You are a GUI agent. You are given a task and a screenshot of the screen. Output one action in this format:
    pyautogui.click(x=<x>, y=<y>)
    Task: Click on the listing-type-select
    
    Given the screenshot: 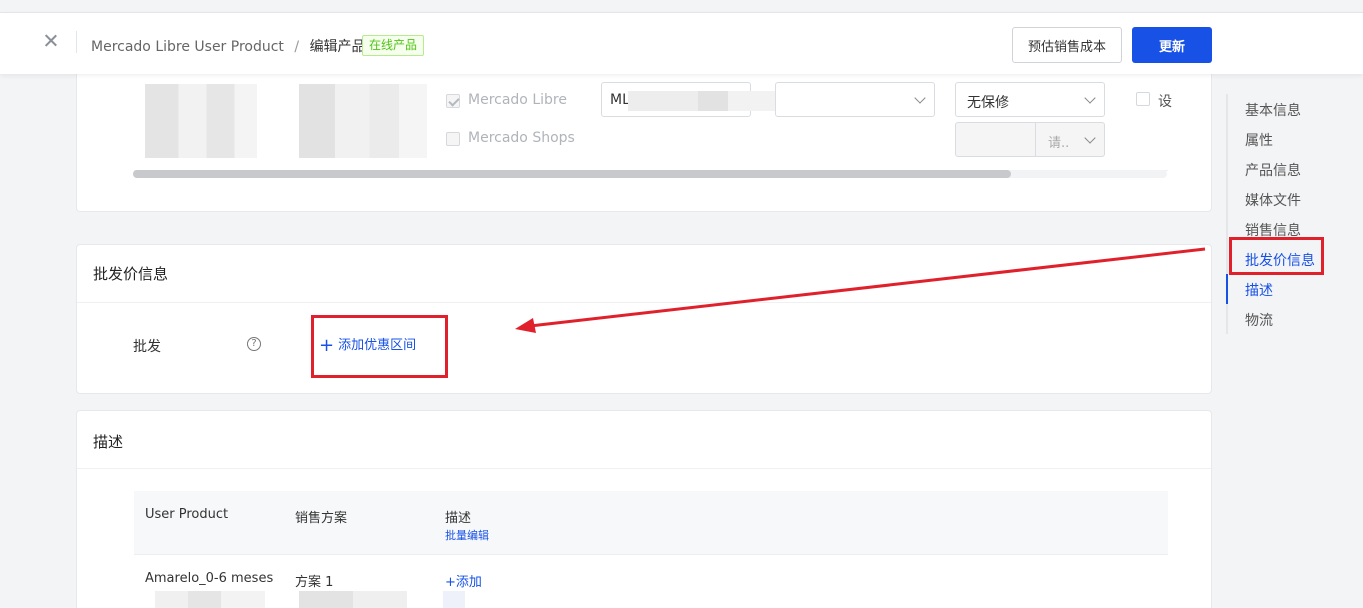 What is the action you would take?
    pyautogui.click(x=855, y=99)
    